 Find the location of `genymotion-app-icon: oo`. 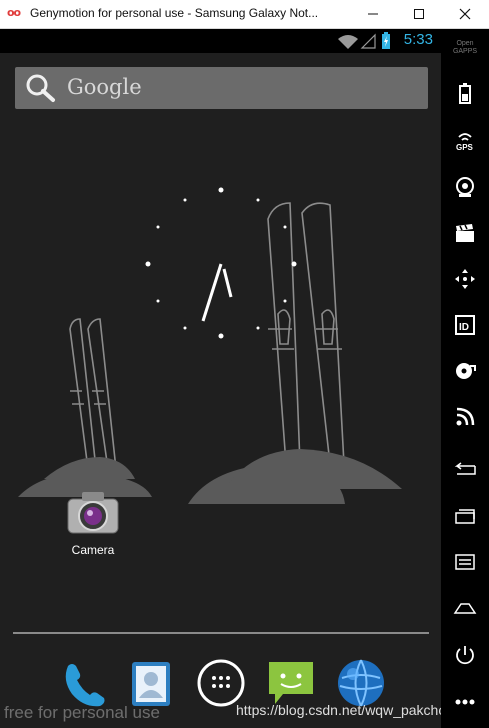

genymotion-app-icon: oo is located at coordinates (14, 12).